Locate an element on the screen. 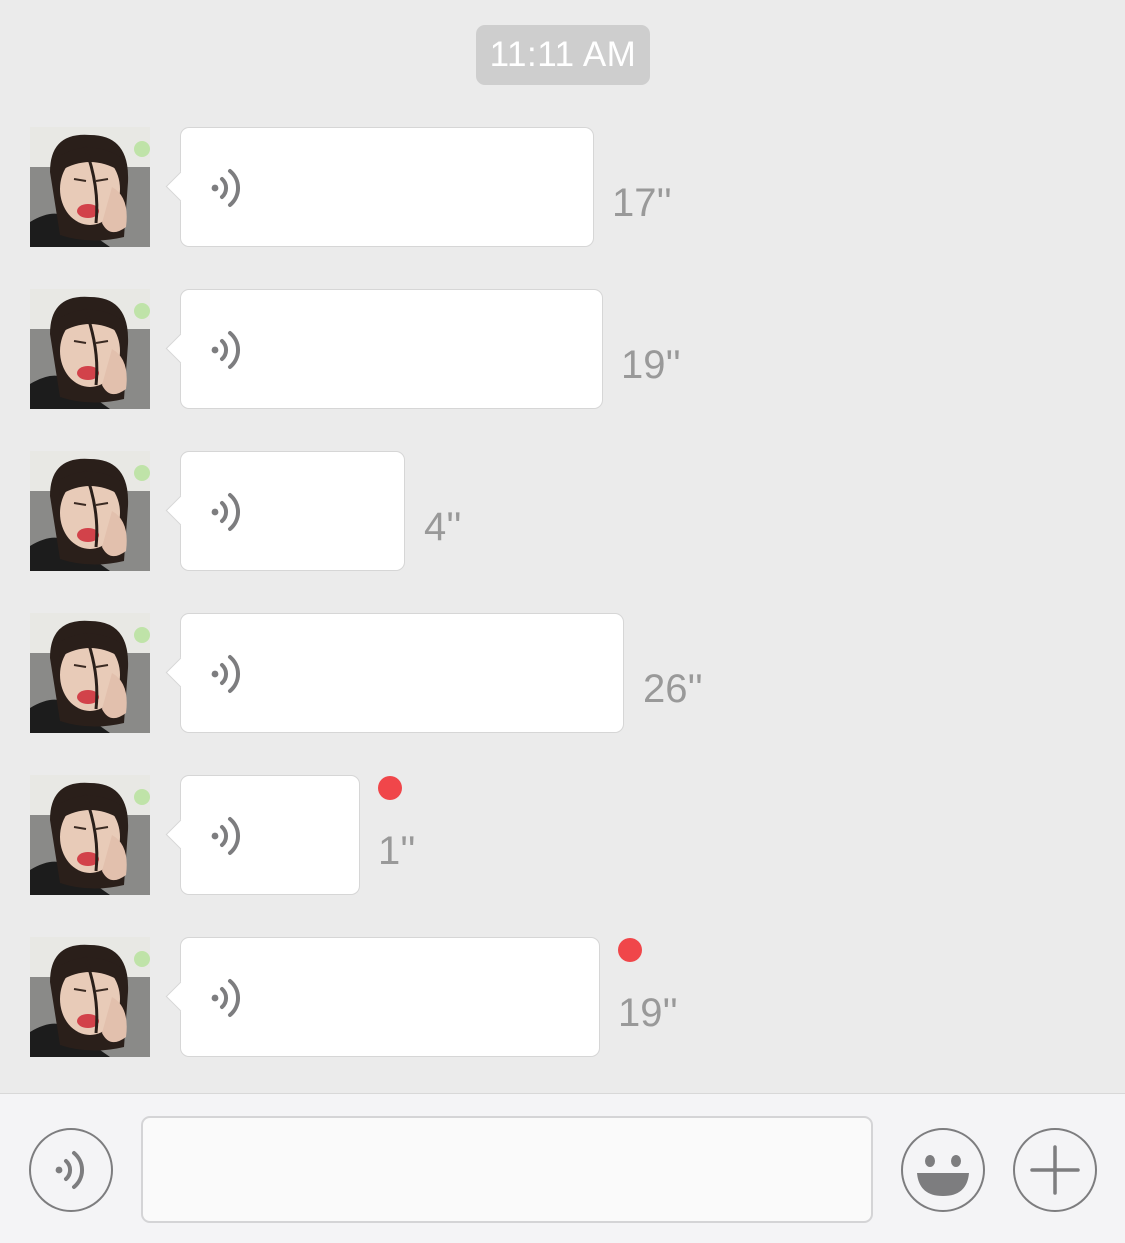 The image size is (1125, 1243). message-input is located at coordinates (507, 1169).